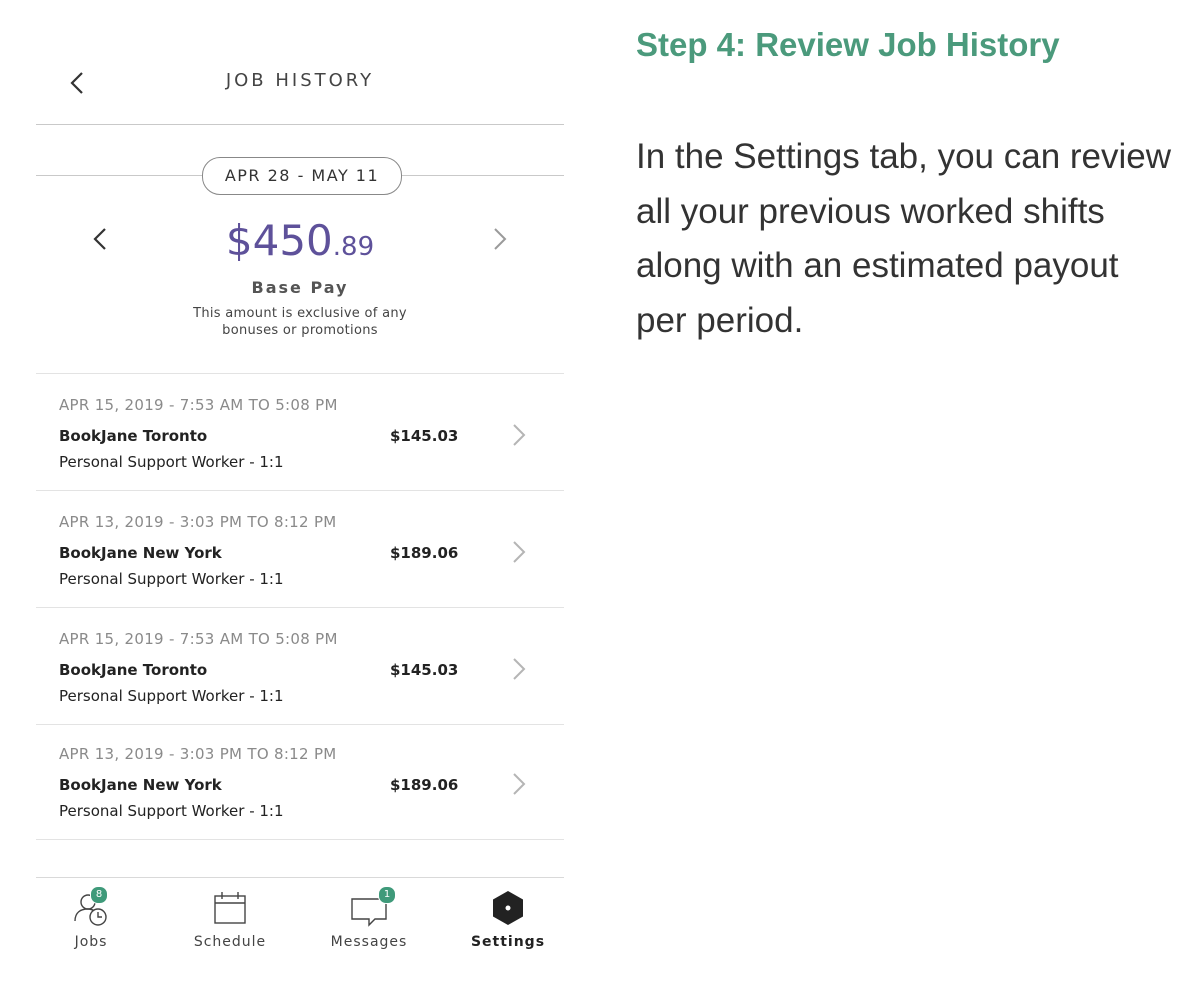 The image size is (1200, 981). What do you see at coordinates (91, 942) in the screenshot?
I see `tab-label: Jobs` at bounding box center [91, 942].